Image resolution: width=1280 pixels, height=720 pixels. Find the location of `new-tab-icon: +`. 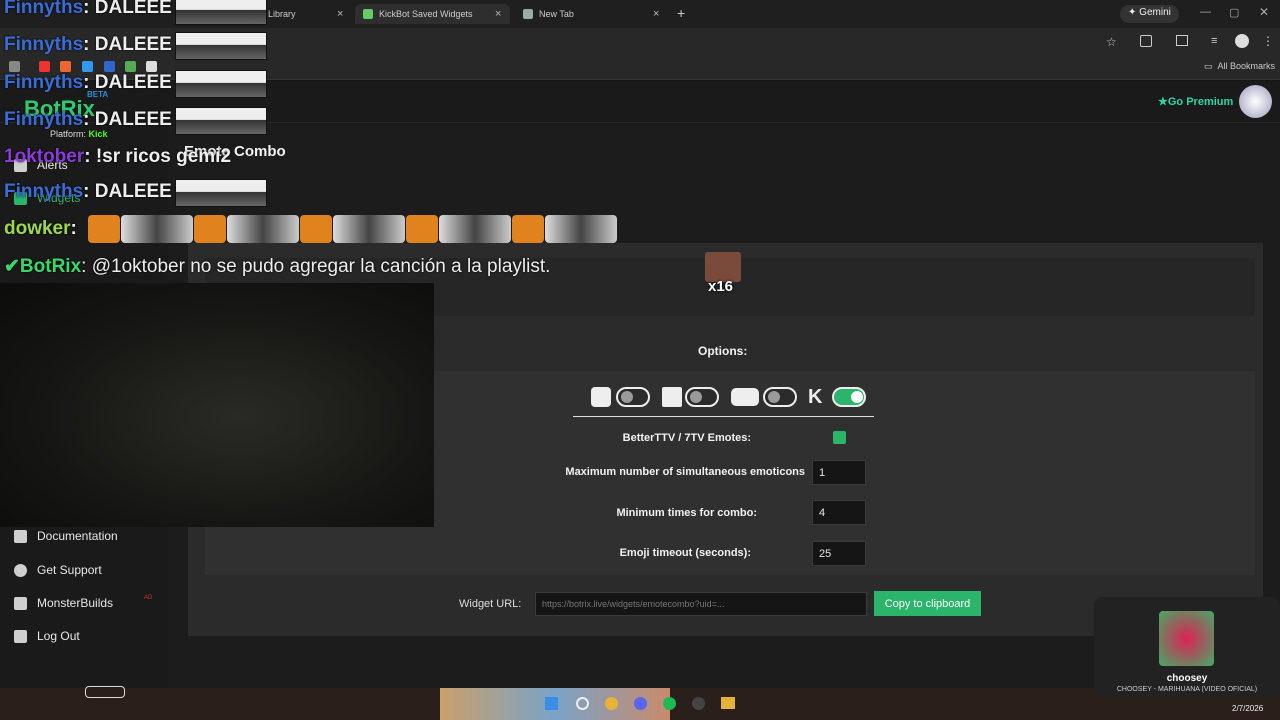

new-tab-icon: + is located at coordinates (681, 13).